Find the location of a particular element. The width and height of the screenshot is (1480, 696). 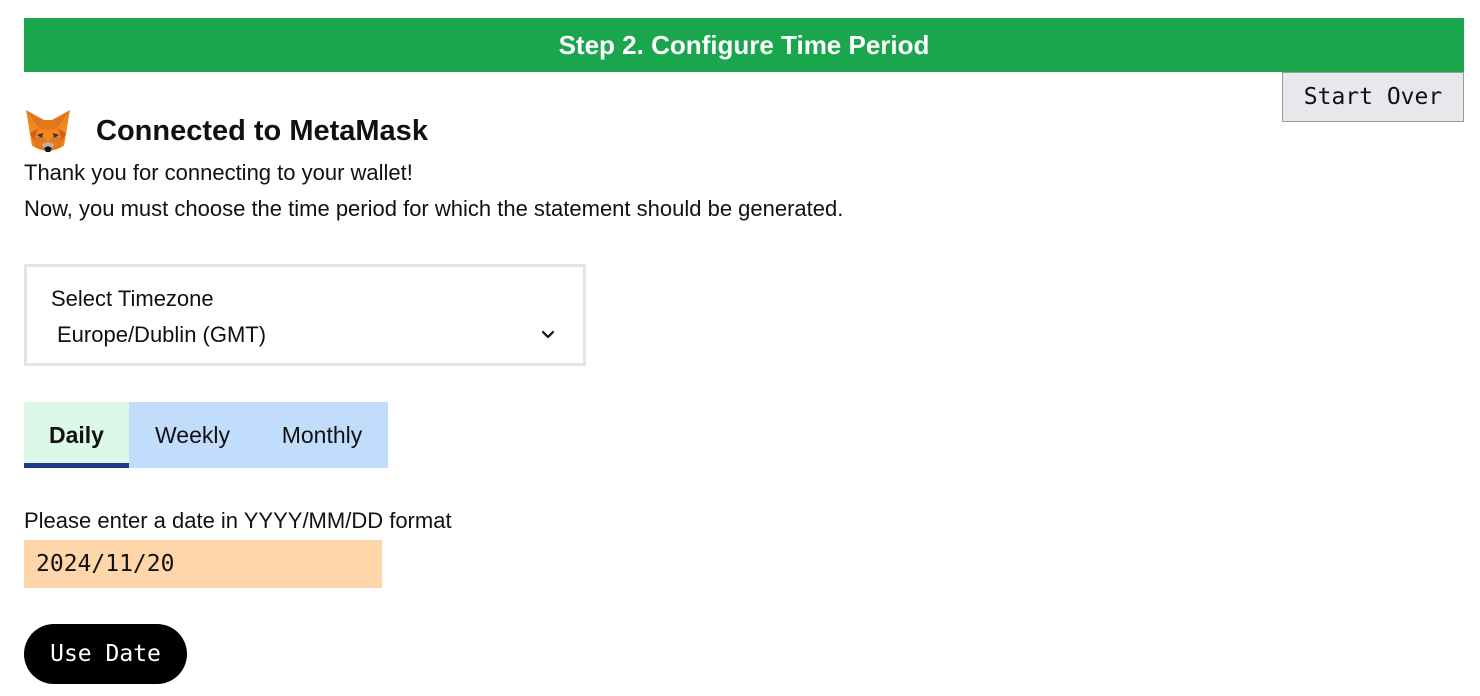

tab-weekly: Weekly is located at coordinates (192, 435).